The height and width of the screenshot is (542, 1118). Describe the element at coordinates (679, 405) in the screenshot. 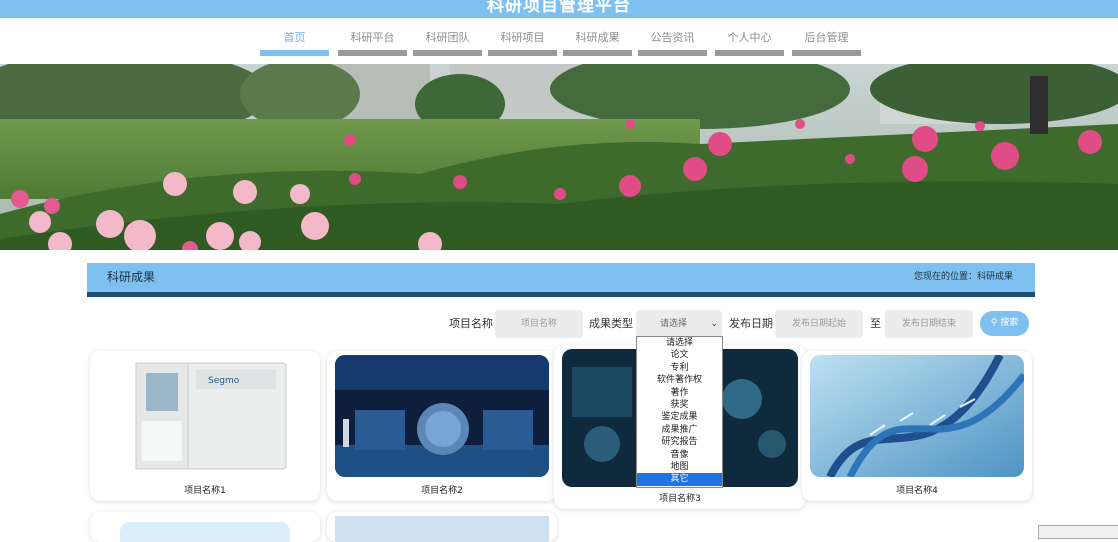

I see `dropdown-option: 获奖` at that location.